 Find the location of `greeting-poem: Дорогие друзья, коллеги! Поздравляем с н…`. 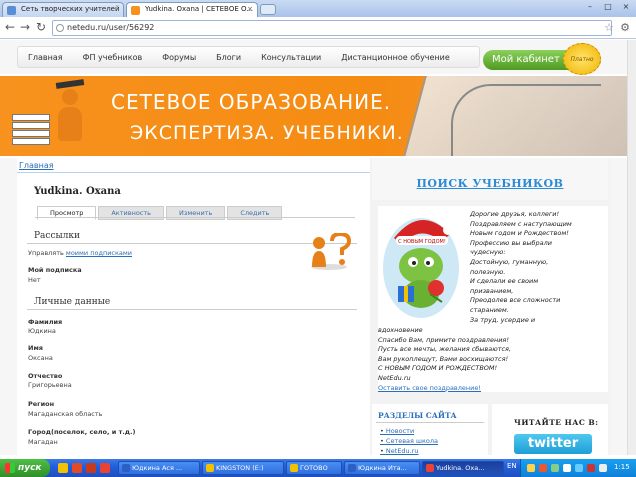

greeting-poem: Дорогие друзья, коллеги! Поздравляем с н… is located at coordinates (540, 267).